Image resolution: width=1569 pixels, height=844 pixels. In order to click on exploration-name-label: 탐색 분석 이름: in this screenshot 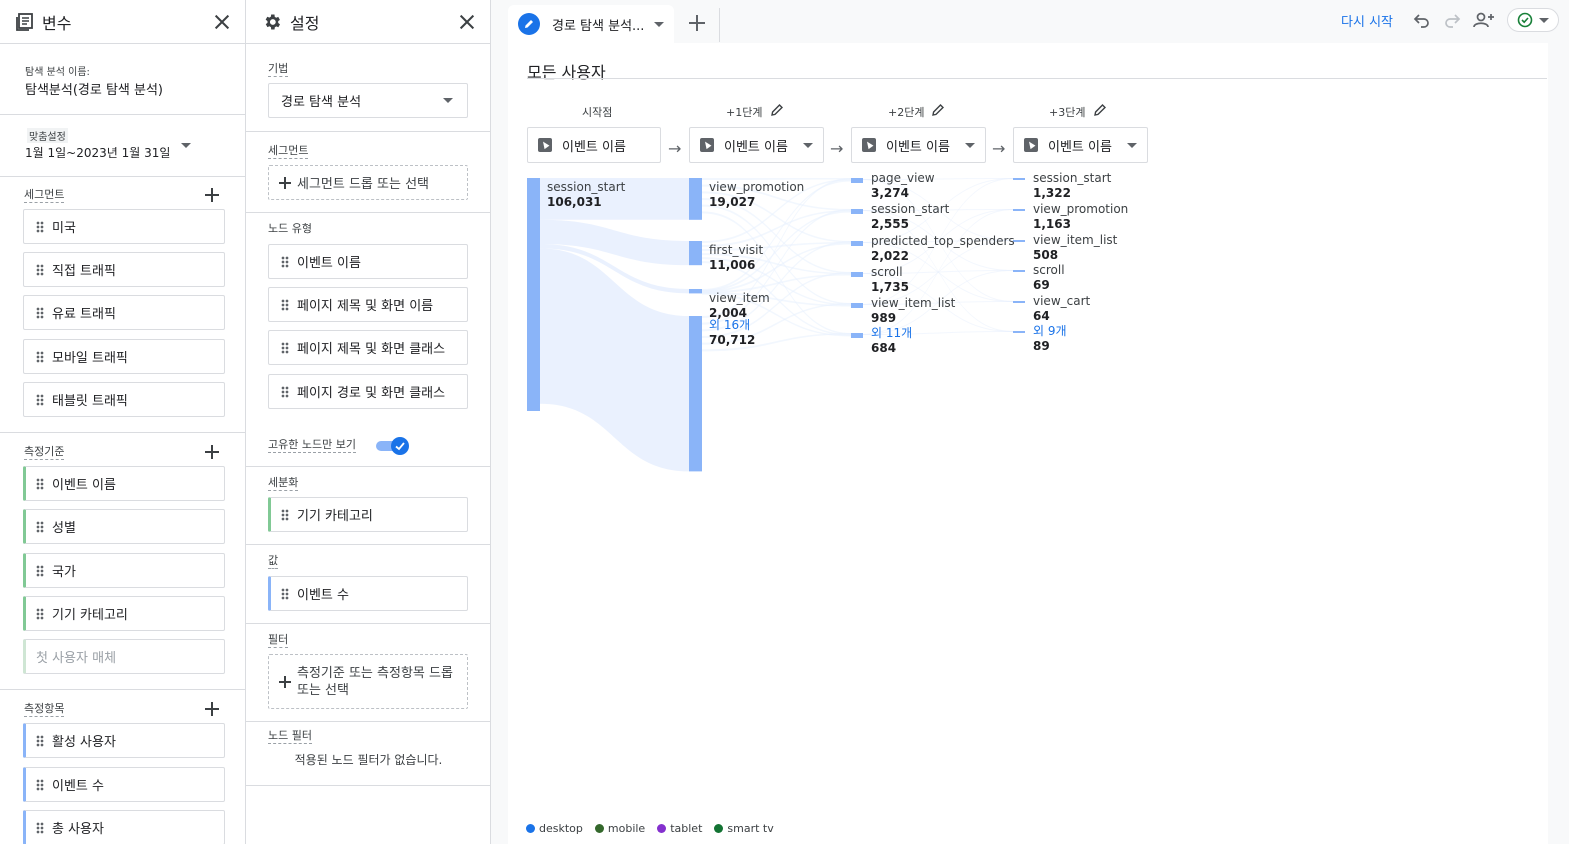, I will do `click(57, 72)`.